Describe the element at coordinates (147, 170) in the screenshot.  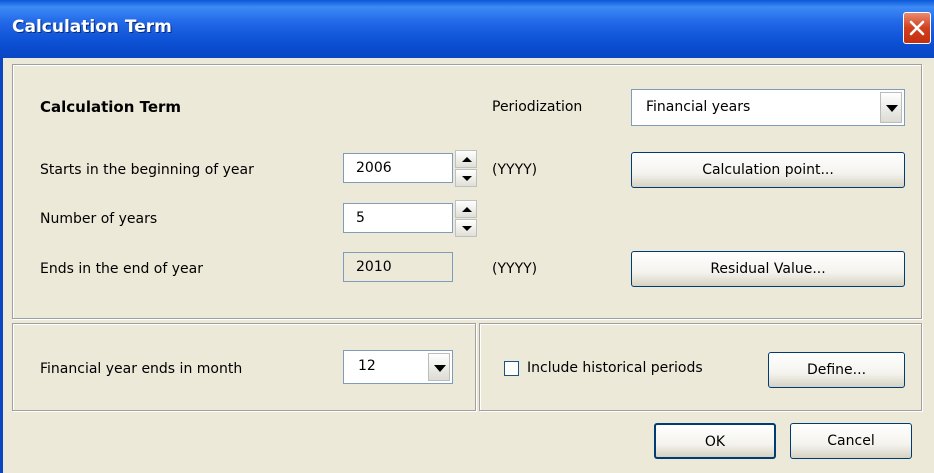
I see `starts-label: Starts in the beginning of year` at that location.